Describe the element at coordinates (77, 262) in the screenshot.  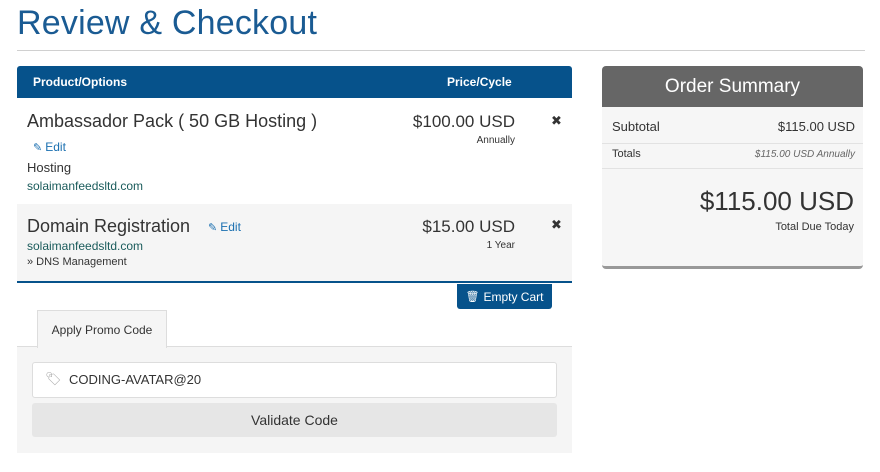
I see `product-addon: » DNS Management` at that location.